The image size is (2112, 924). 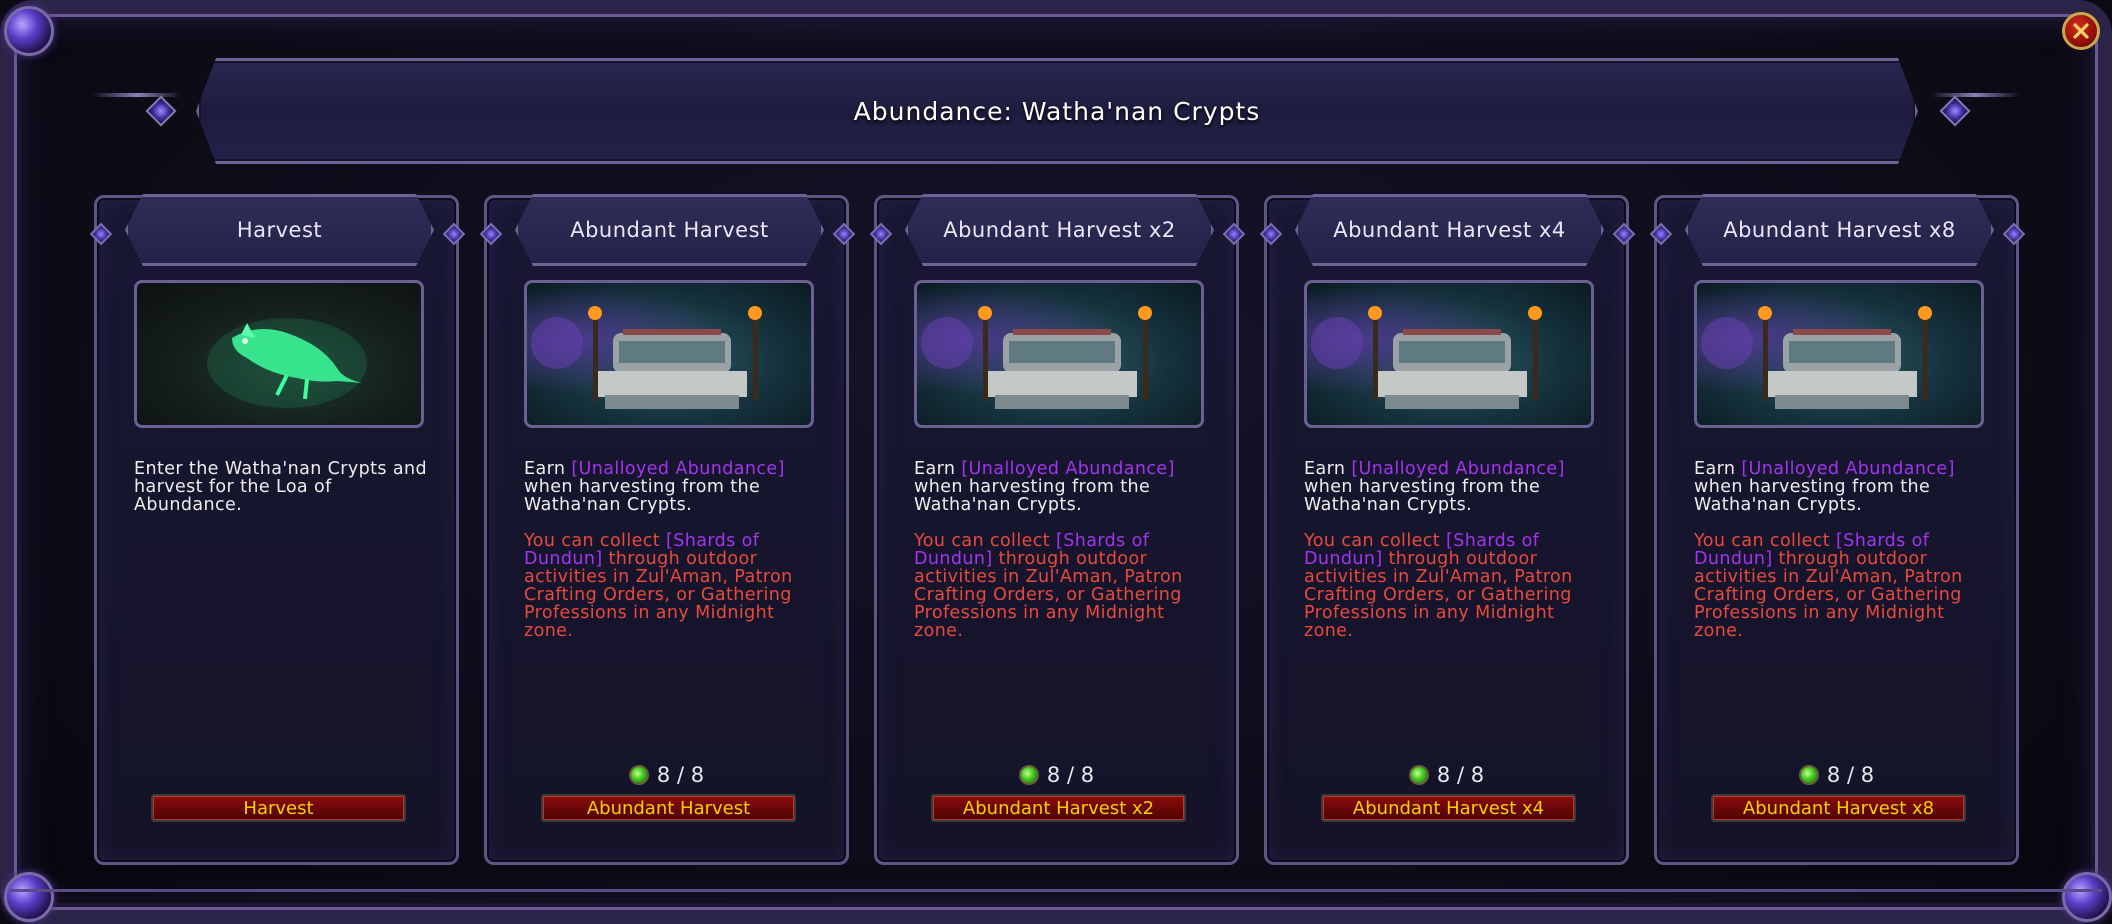 What do you see at coordinates (1057, 111) in the screenshot?
I see `window-title: Abundance: Watha'nan Crypts` at bounding box center [1057, 111].